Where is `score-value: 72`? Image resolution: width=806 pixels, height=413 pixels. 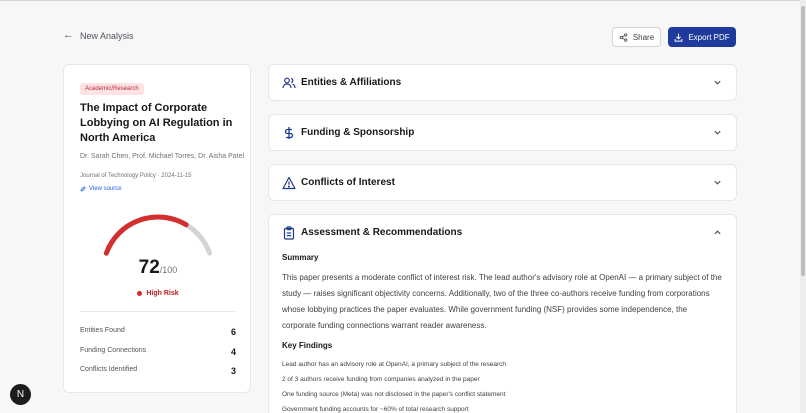 score-value: 72 is located at coordinates (149, 267).